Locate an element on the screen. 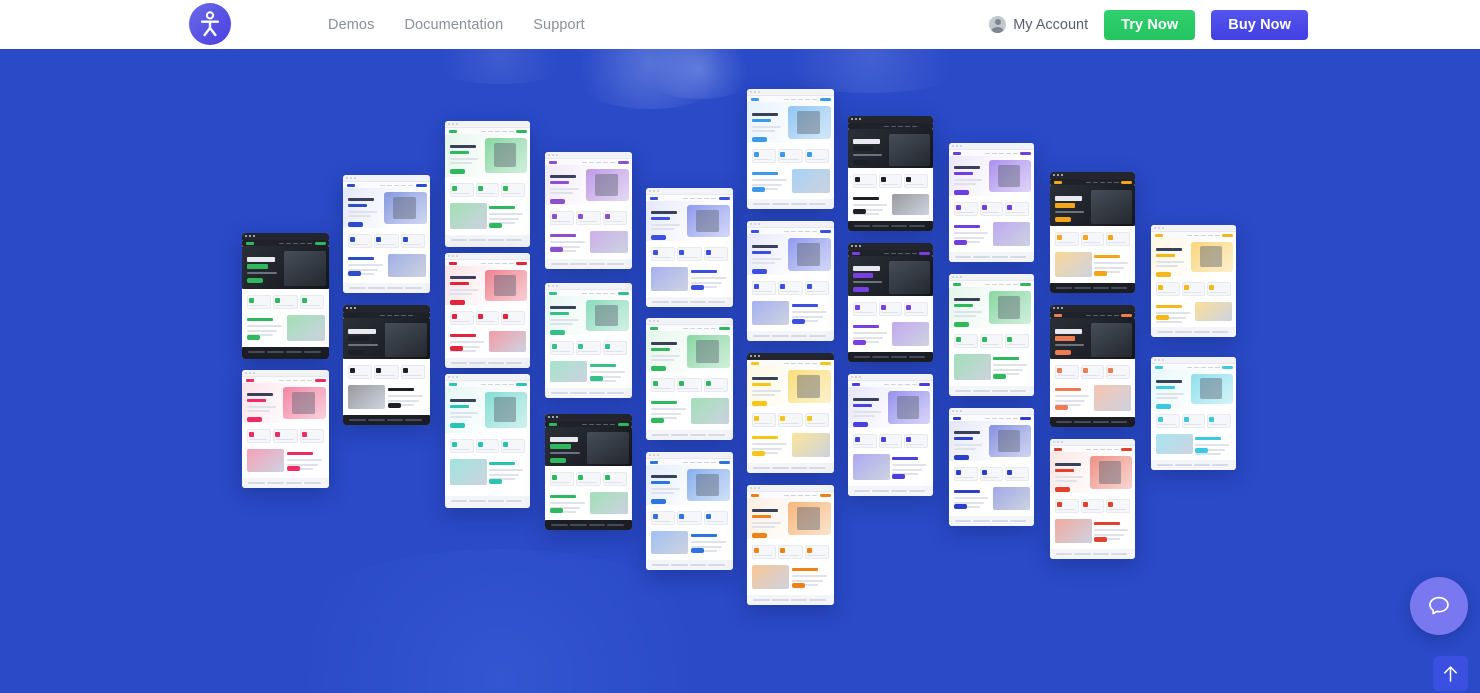 The width and height of the screenshot is (1480, 693). buy-now-button: Buy Now is located at coordinates (1259, 24).